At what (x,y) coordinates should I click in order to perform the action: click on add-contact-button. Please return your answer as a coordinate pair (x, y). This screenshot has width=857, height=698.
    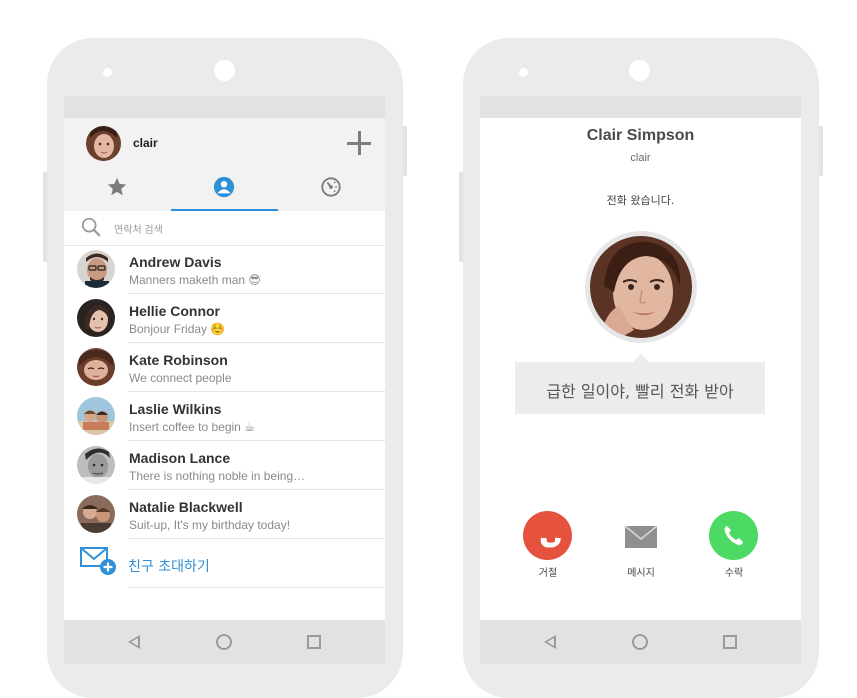
    Looking at the image, I should click on (359, 143).